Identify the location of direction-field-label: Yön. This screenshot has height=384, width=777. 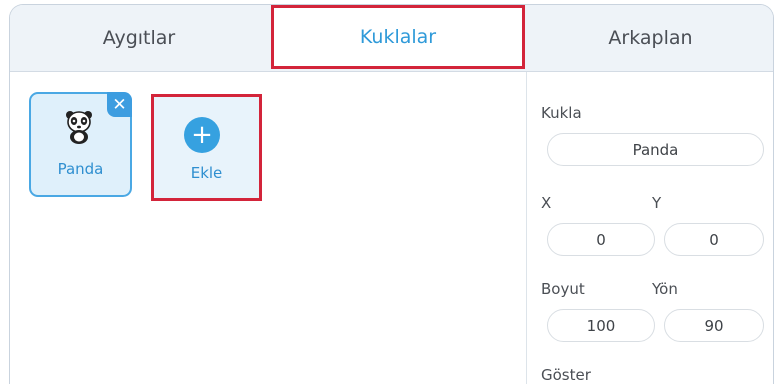
(665, 289).